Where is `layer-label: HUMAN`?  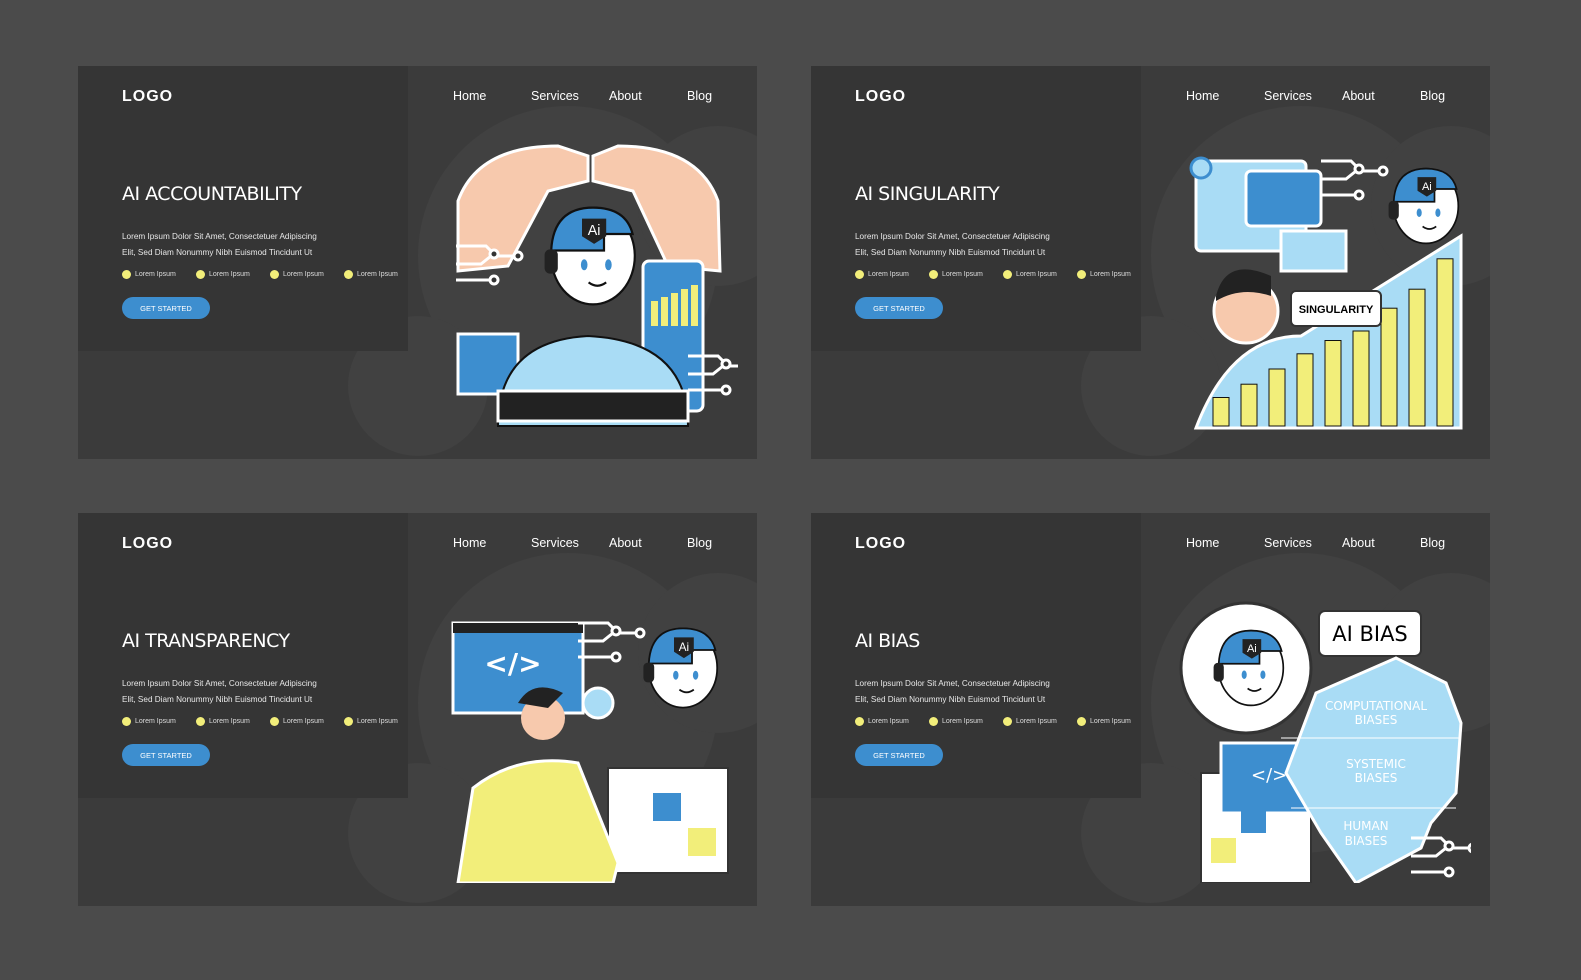 layer-label: HUMAN is located at coordinates (1365, 826).